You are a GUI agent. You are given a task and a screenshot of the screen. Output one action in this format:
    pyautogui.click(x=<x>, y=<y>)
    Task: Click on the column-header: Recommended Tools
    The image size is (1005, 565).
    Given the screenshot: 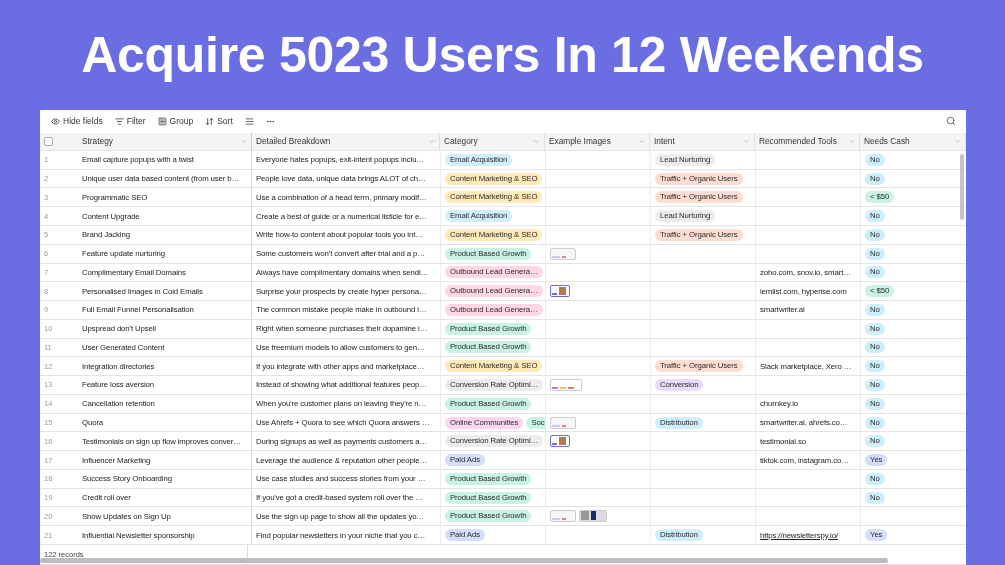 What is the action you would take?
    pyautogui.click(x=807, y=141)
    